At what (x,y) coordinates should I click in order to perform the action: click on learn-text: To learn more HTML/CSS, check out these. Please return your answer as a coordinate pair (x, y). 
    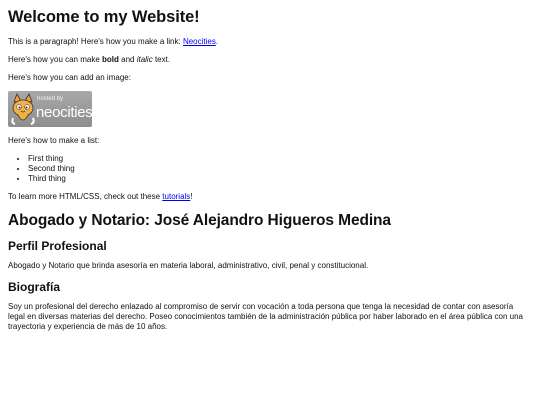
    Looking at the image, I should click on (85, 196).